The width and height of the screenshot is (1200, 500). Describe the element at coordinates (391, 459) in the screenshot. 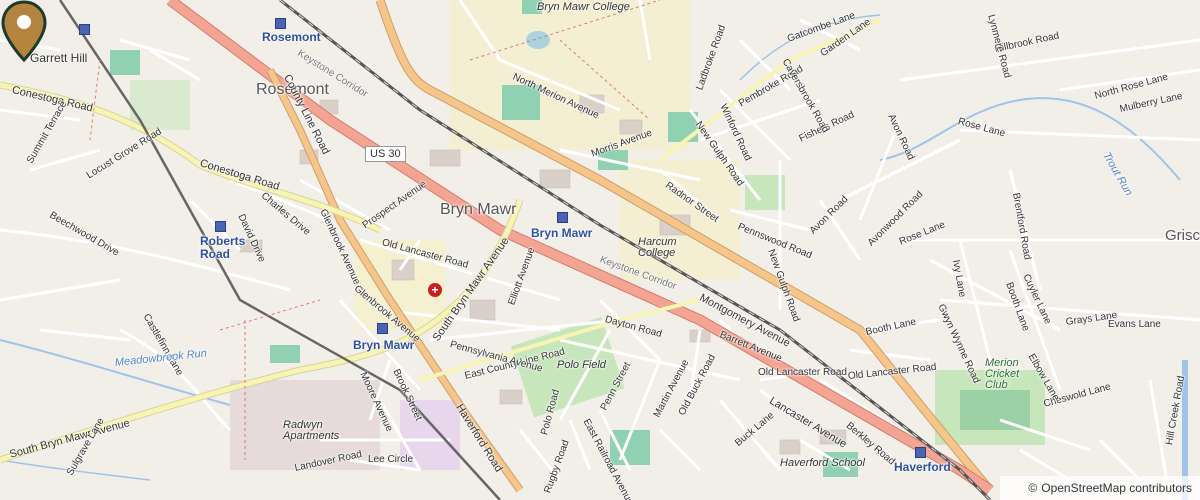

I see `road-label-lee-circle: Lee Circle` at that location.